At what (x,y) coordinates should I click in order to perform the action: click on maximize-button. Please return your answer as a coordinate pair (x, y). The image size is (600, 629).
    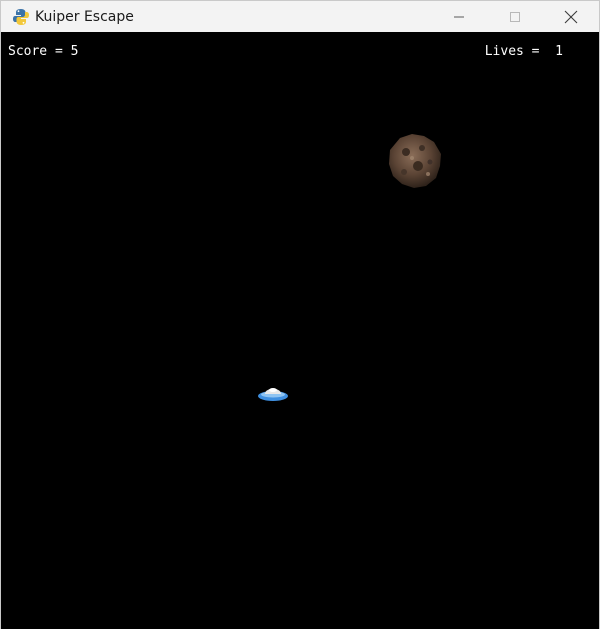
    Looking at the image, I should click on (515, 16).